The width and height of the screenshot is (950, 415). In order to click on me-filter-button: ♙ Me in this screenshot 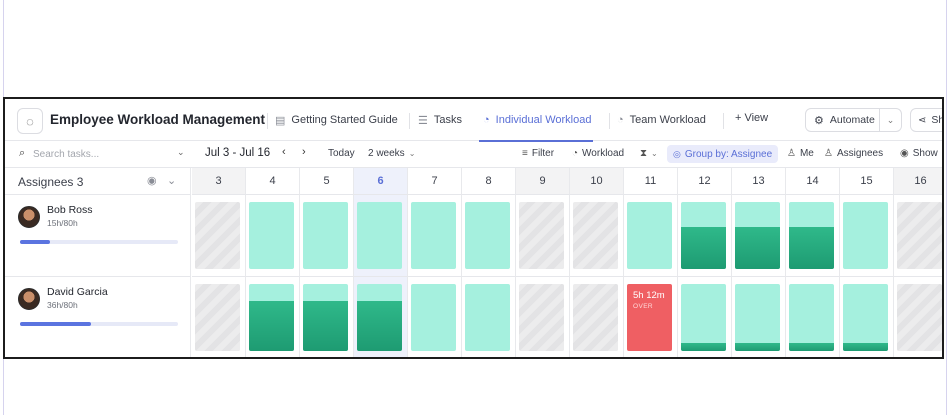, I will do `click(800, 153)`.